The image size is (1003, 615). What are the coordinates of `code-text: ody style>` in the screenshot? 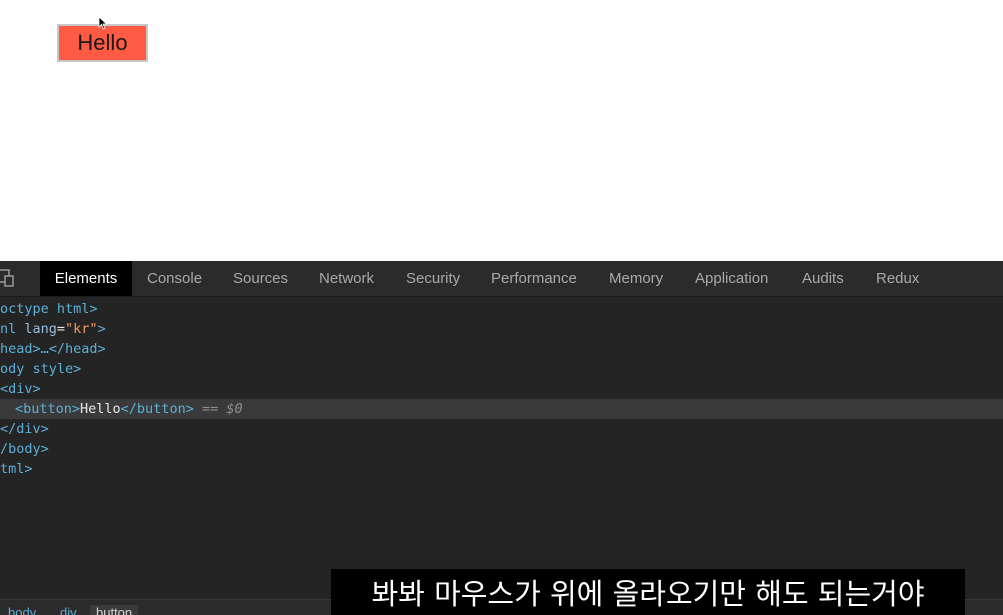 It's located at (41, 369).